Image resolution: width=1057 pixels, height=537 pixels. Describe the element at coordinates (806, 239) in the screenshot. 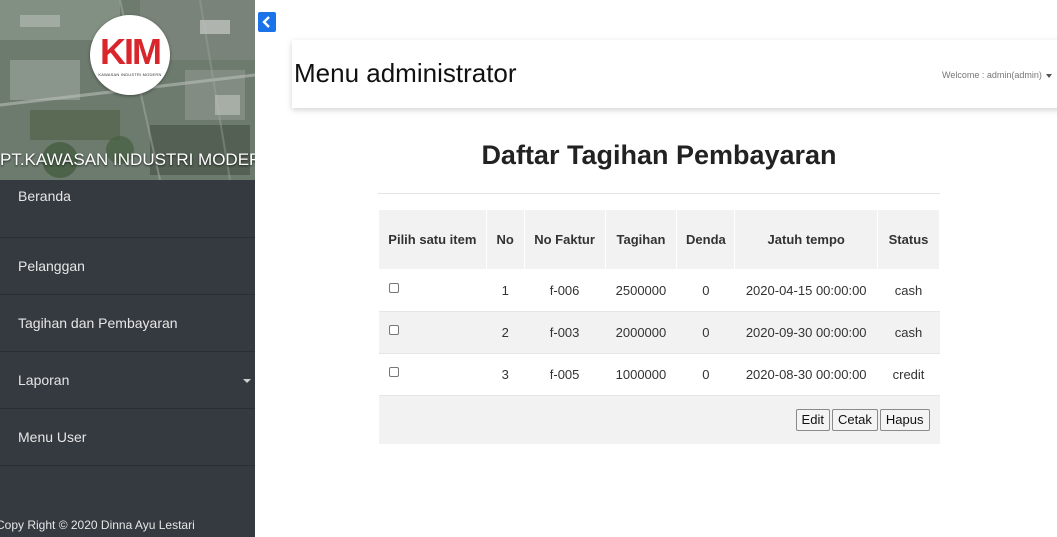

I see `column-header-jatuh-tempo: Jatuh tempo` at that location.